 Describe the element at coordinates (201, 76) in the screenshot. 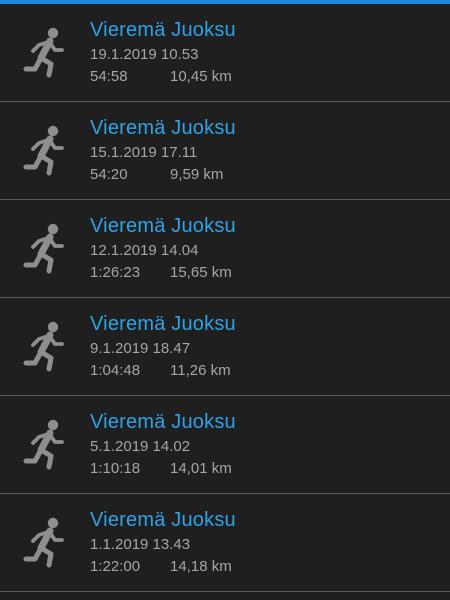

I see `activity-distance: 10,45 km` at that location.